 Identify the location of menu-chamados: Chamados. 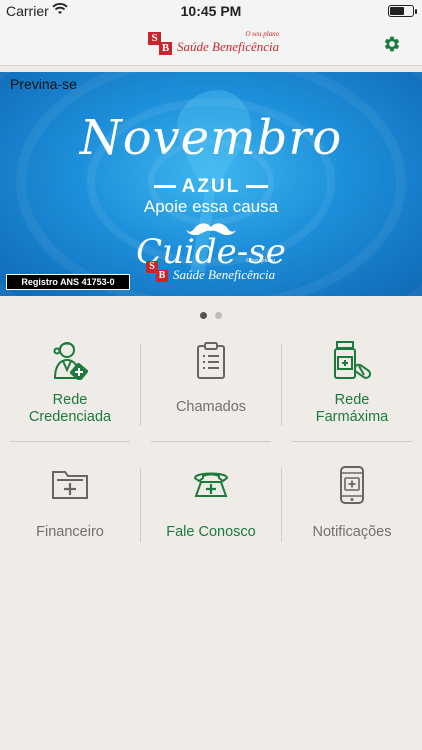
(211, 379).